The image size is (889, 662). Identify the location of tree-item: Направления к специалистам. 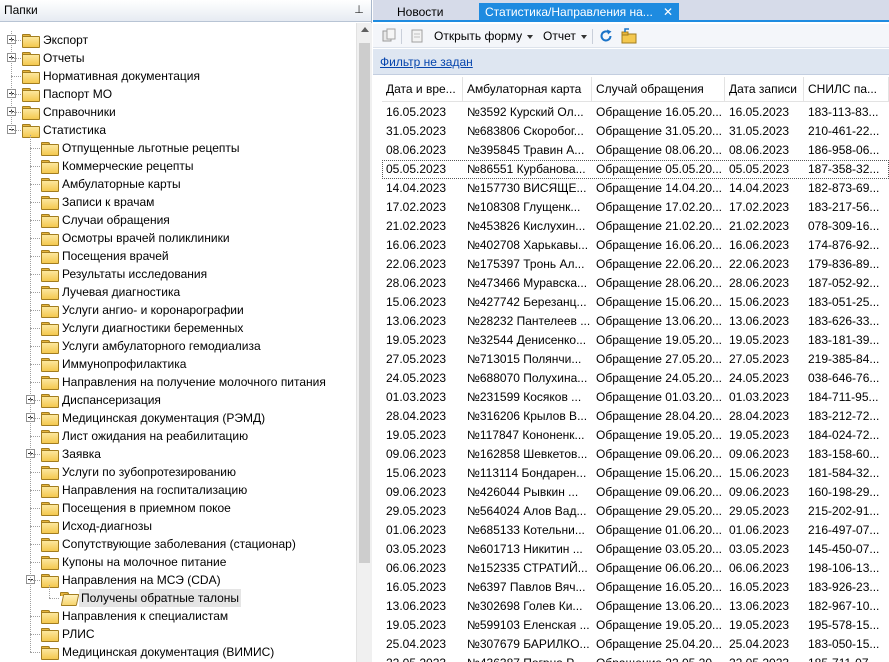
(178, 616).